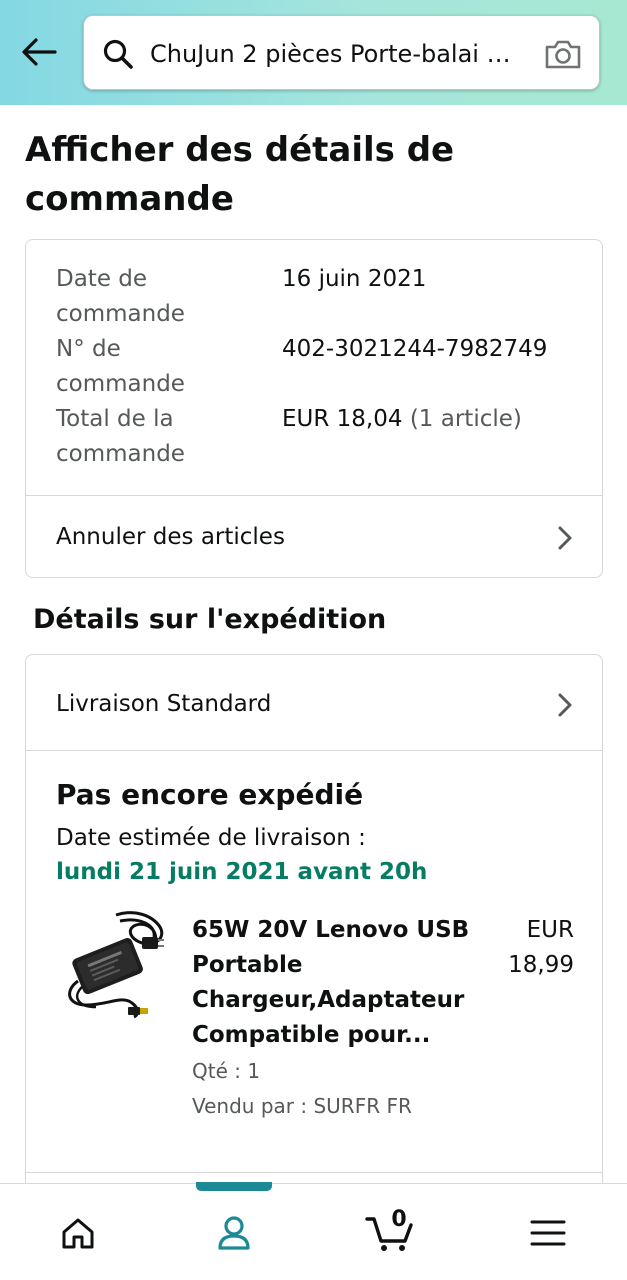  I want to click on arrow-left-icon, so click(39, 52).